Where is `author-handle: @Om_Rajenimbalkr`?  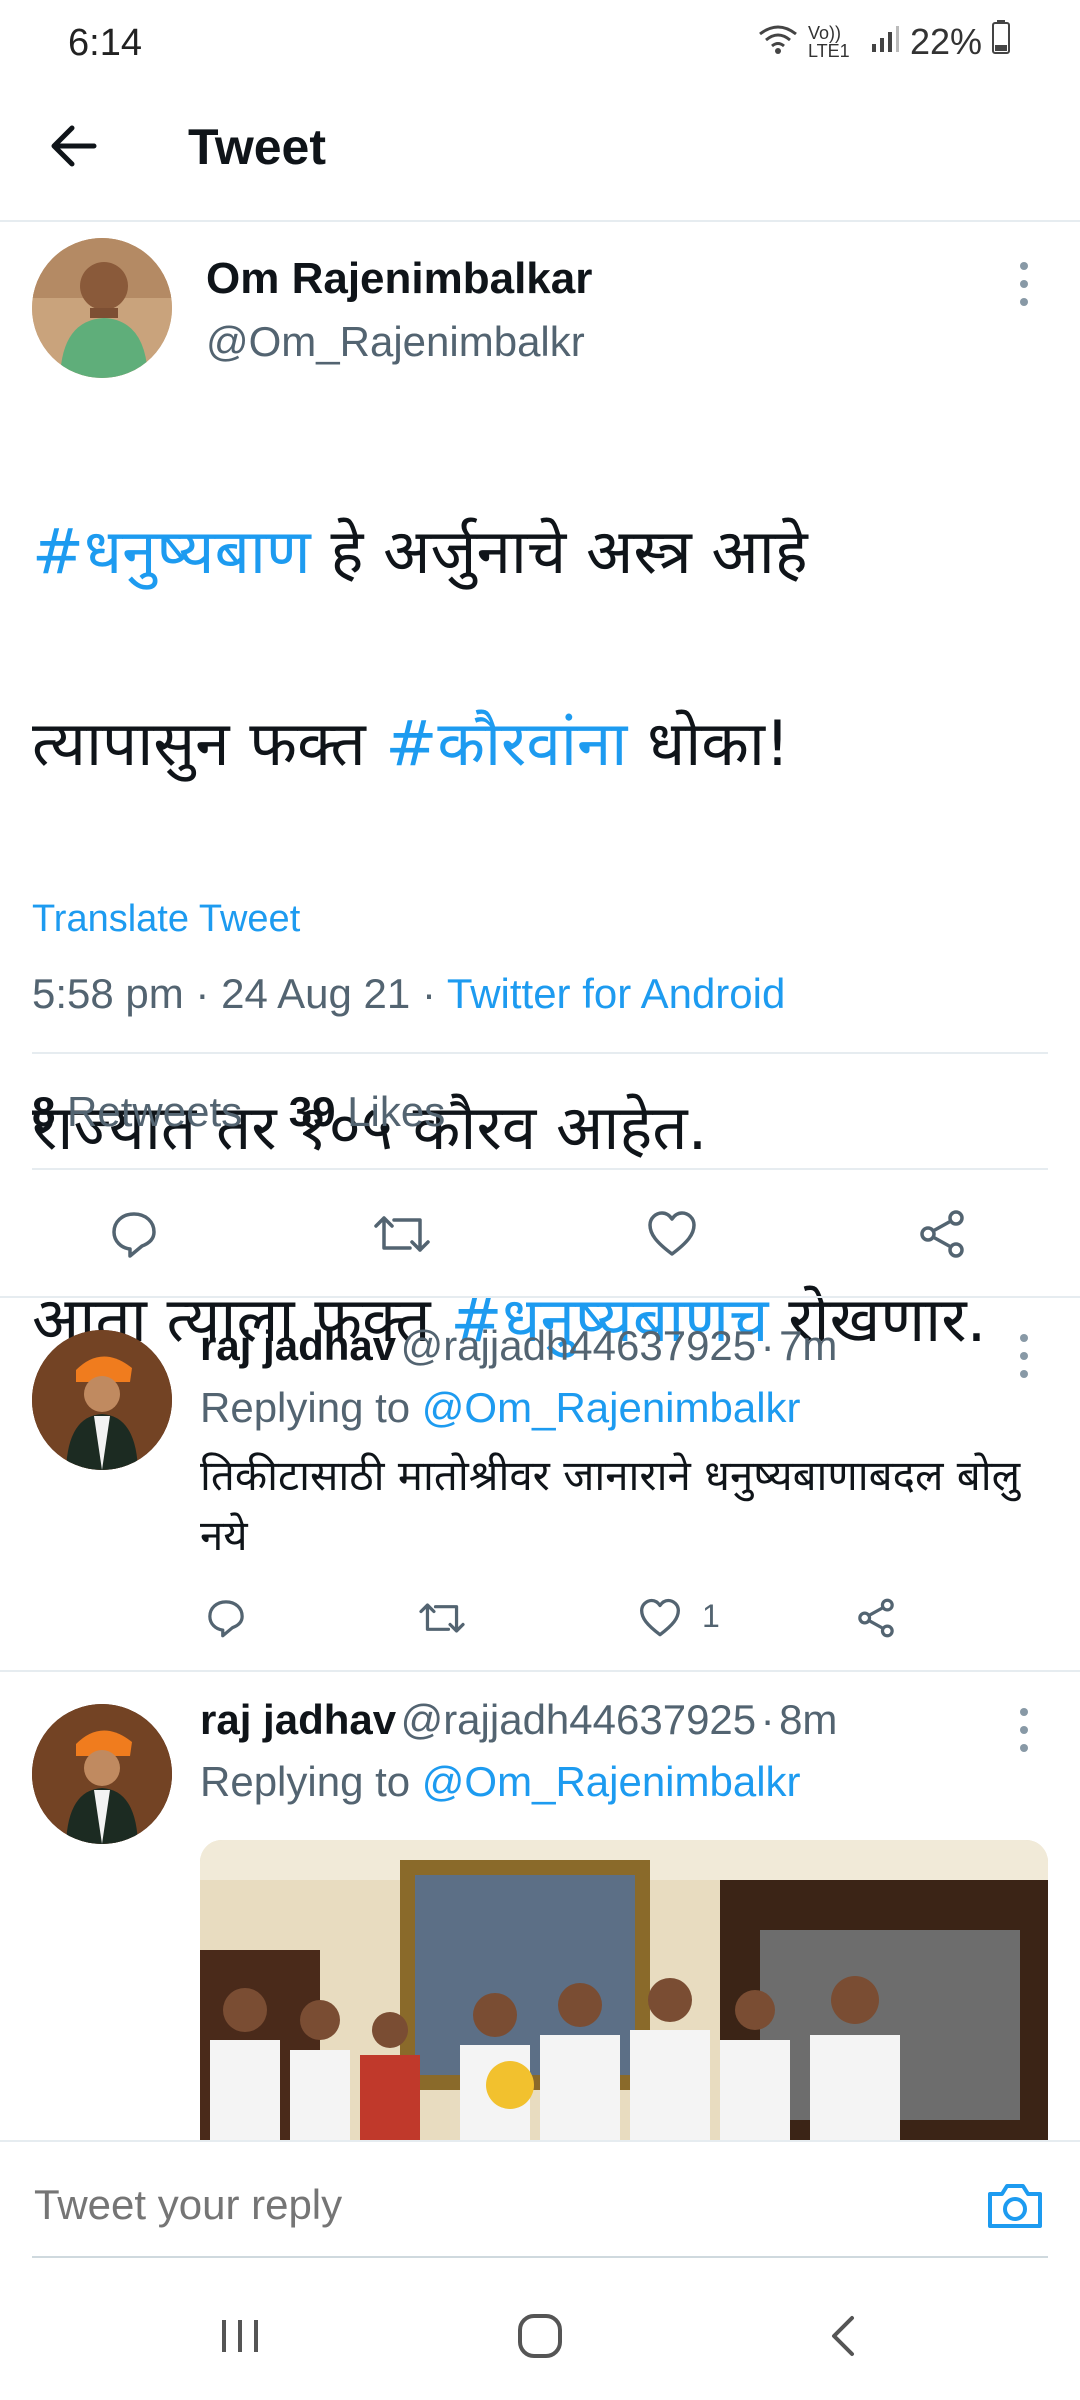 author-handle: @Om_Rajenimbalkr is located at coordinates (395, 342).